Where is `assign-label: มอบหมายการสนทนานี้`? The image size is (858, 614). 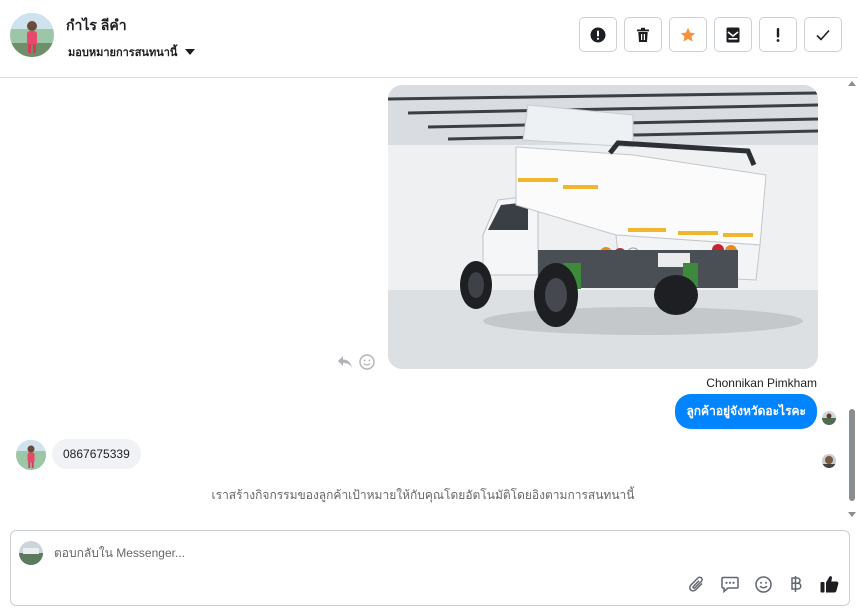 assign-label: มอบหมายการสนทนานี้ is located at coordinates (123, 53).